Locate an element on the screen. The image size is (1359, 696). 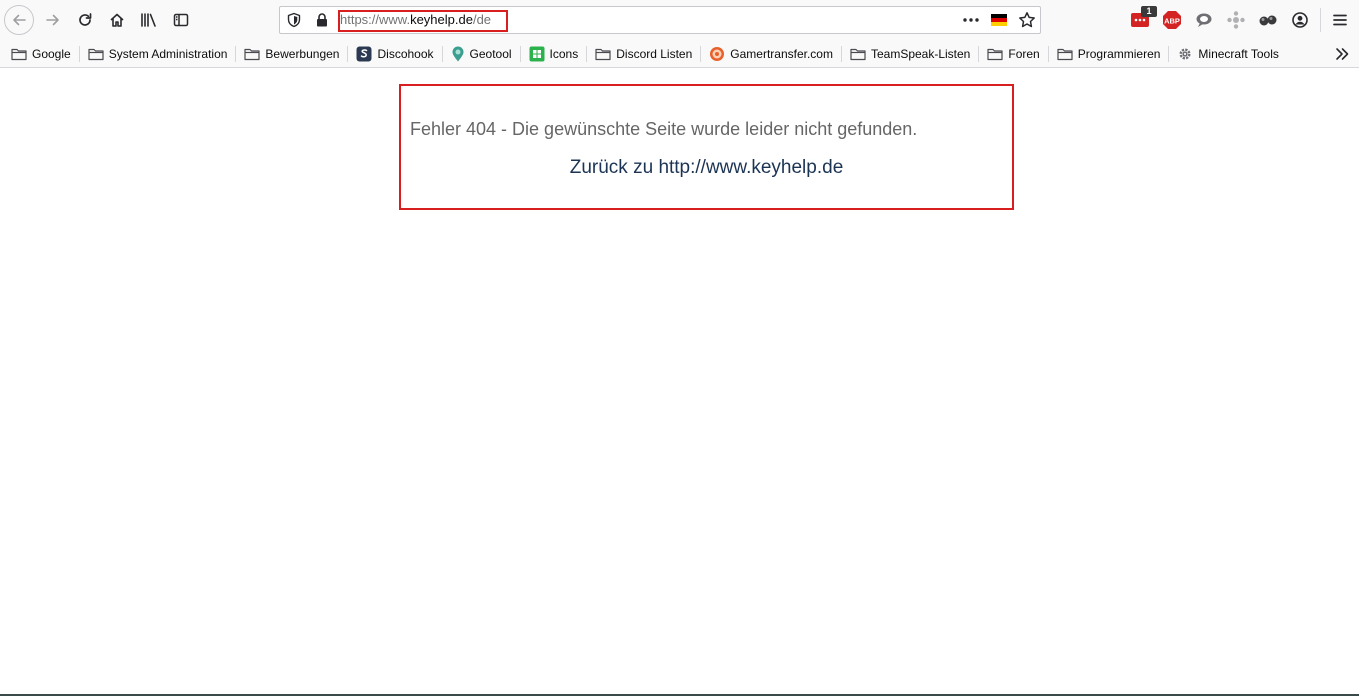
extension-badge: 1 is located at coordinates (1149, 11).